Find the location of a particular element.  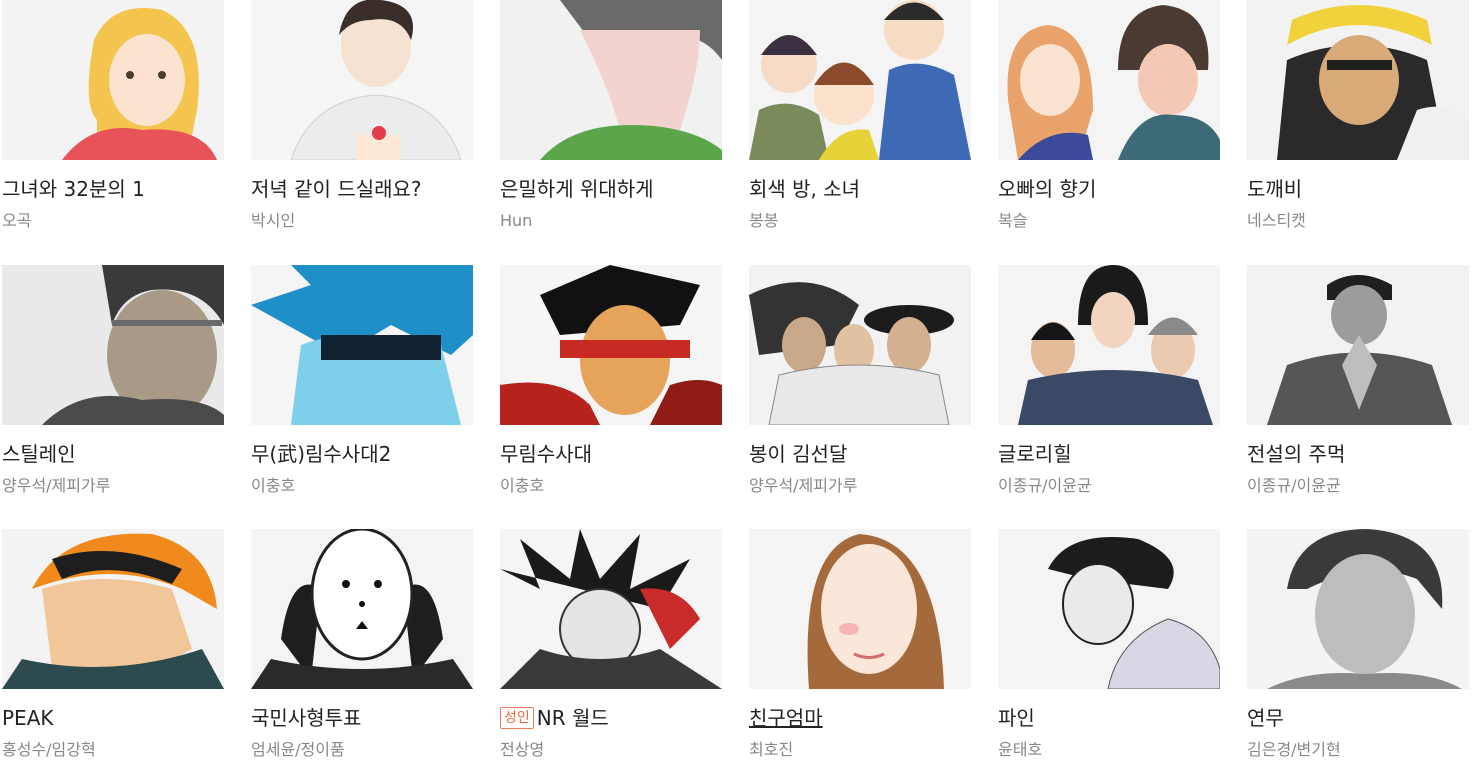

webtoon-author: 네스티캣 is located at coordinates (1276, 220).